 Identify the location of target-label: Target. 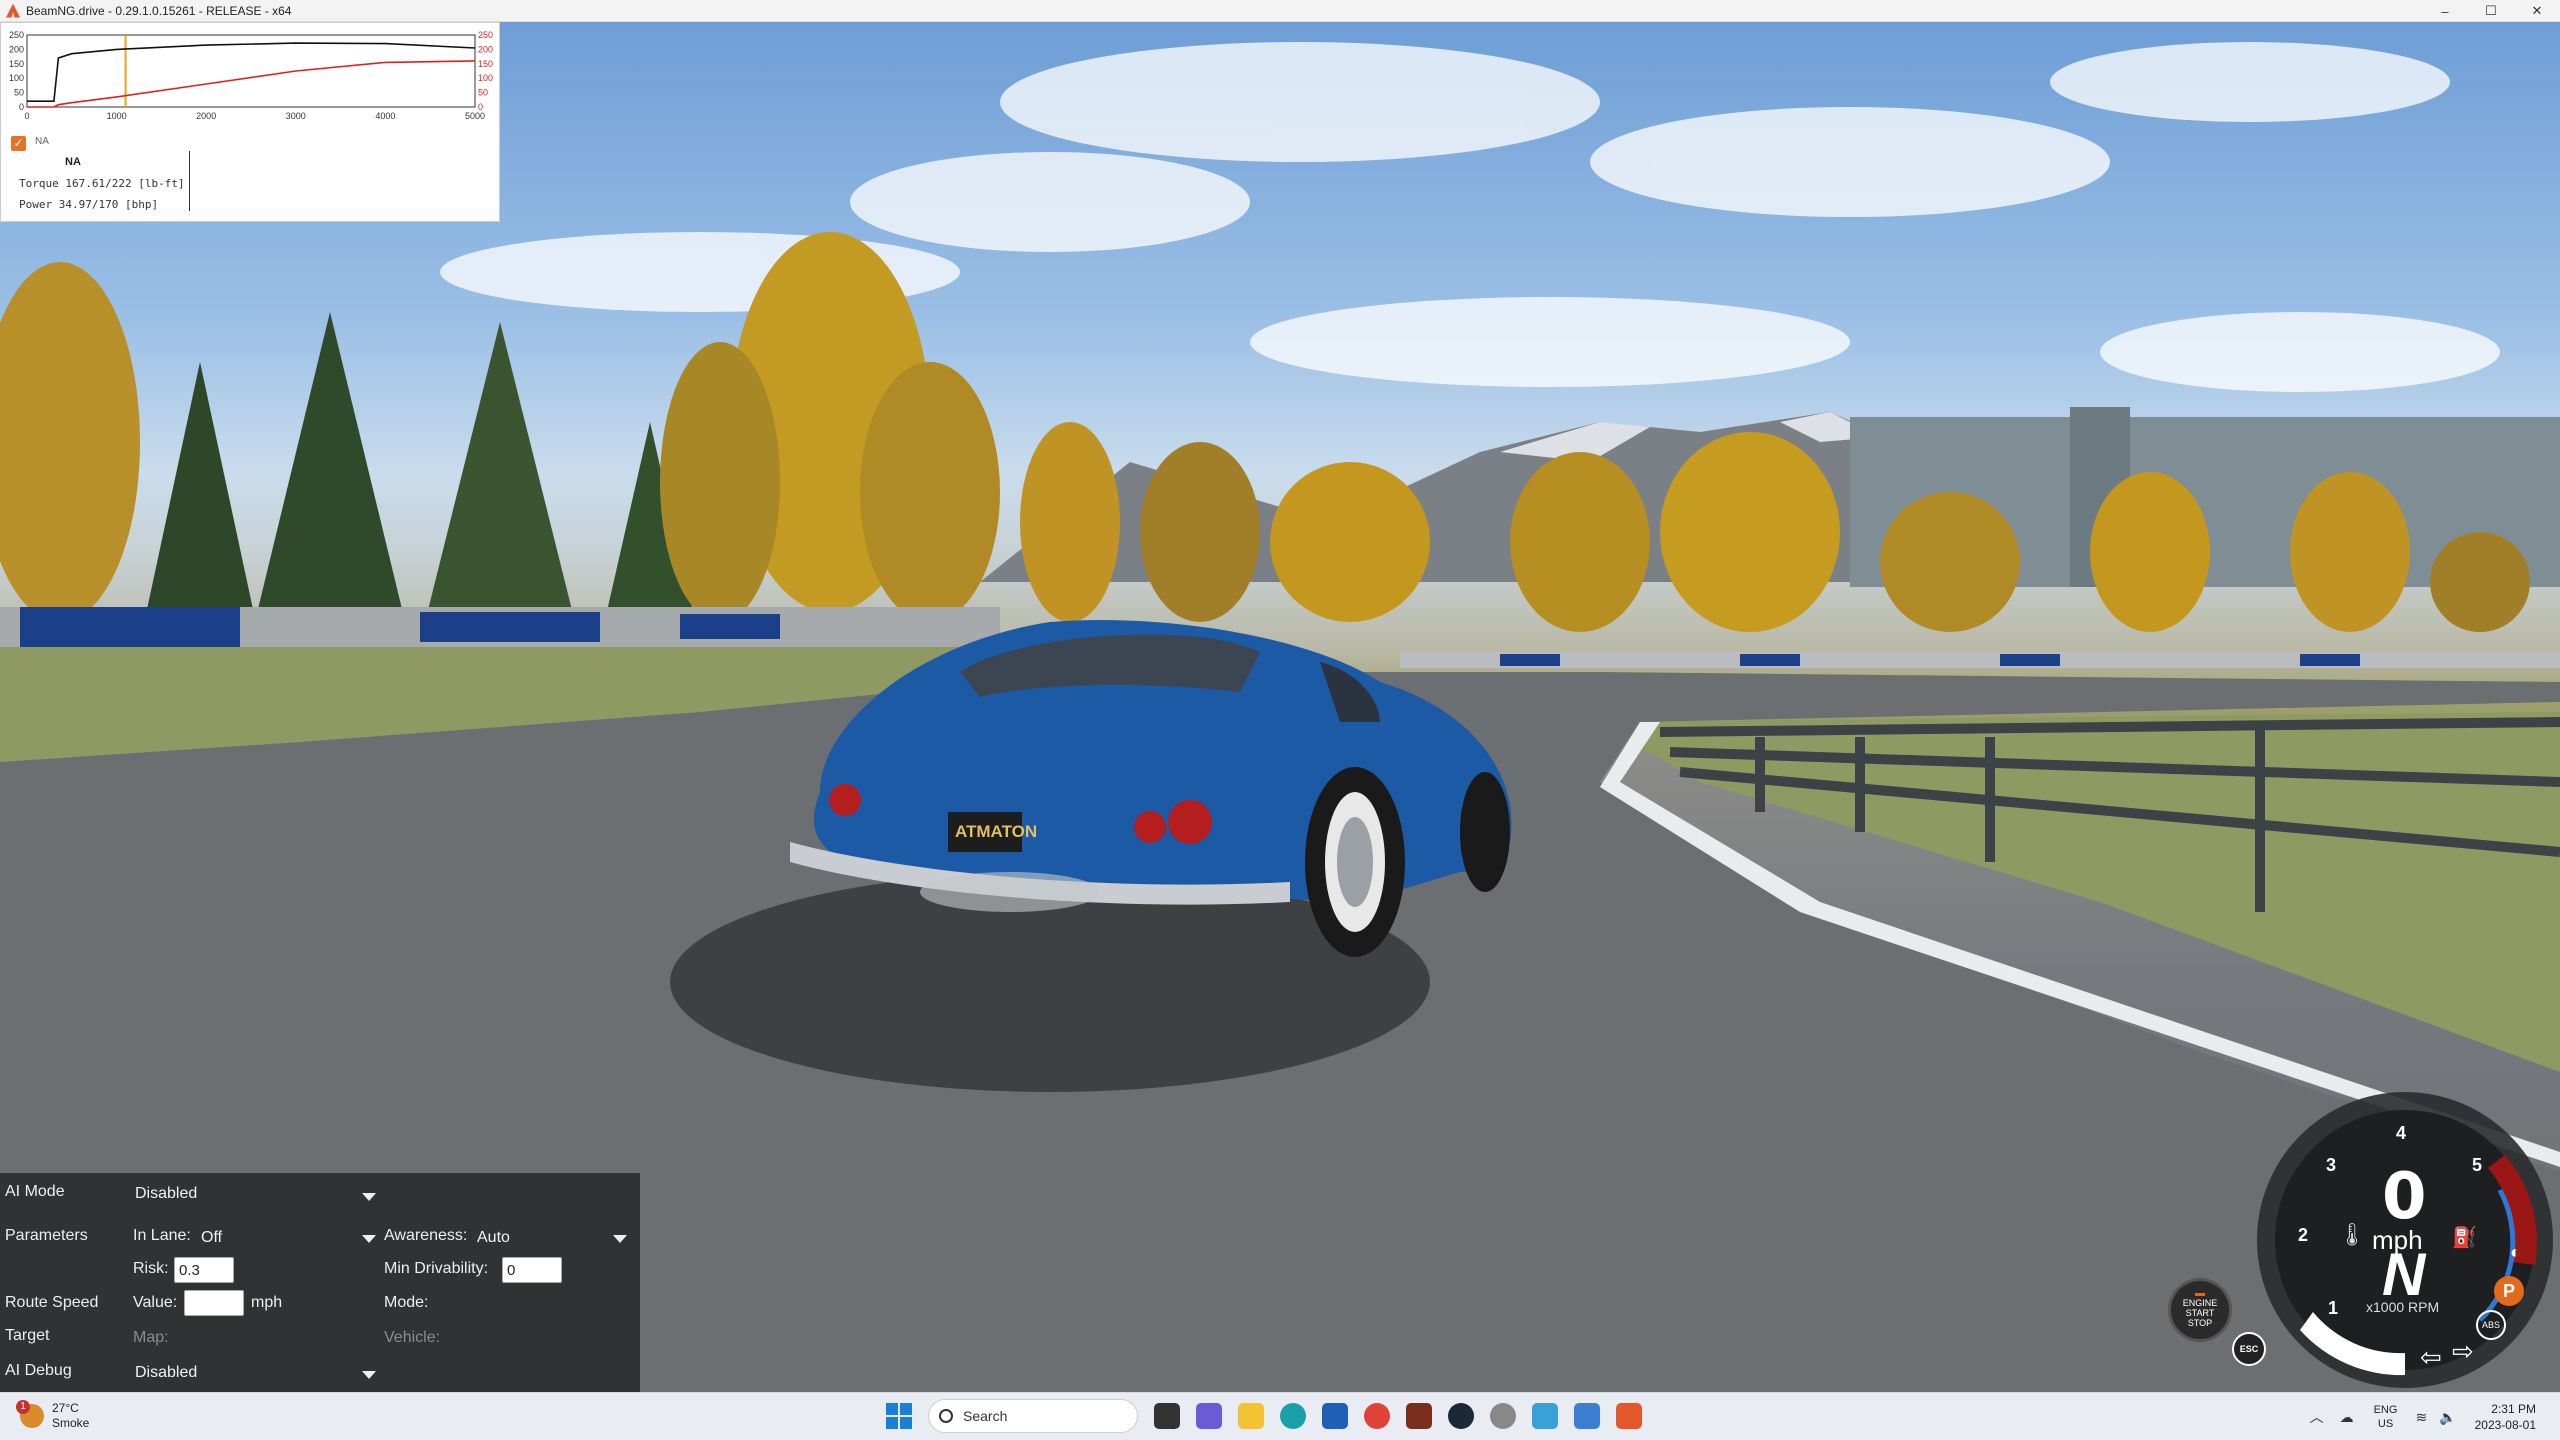
(27, 1335).